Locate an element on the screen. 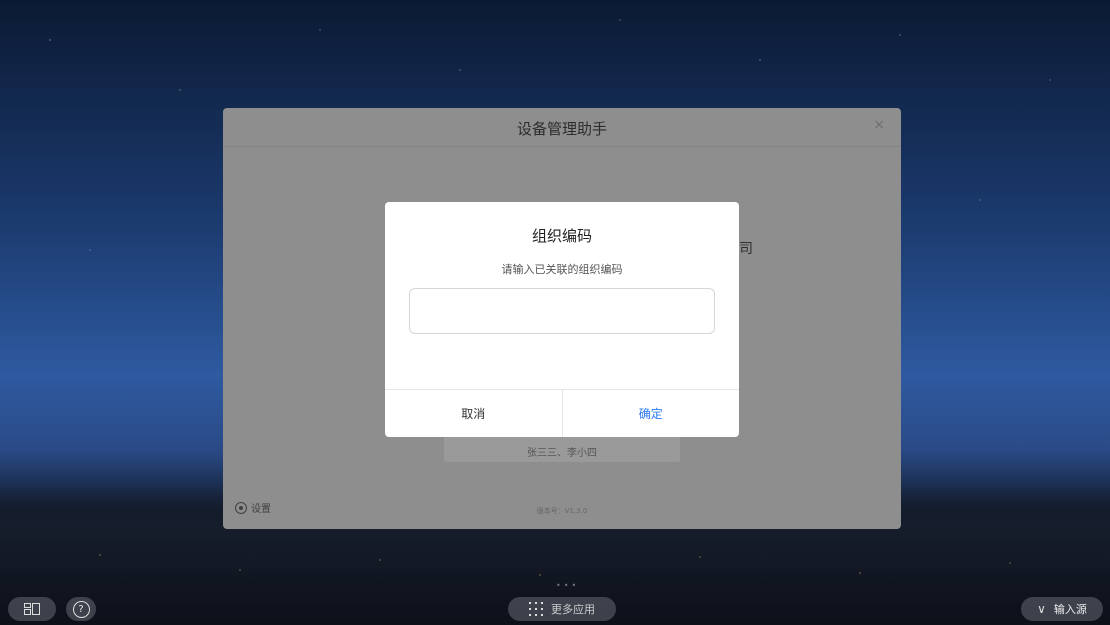  help-icon: ? is located at coordinates (81, 609).